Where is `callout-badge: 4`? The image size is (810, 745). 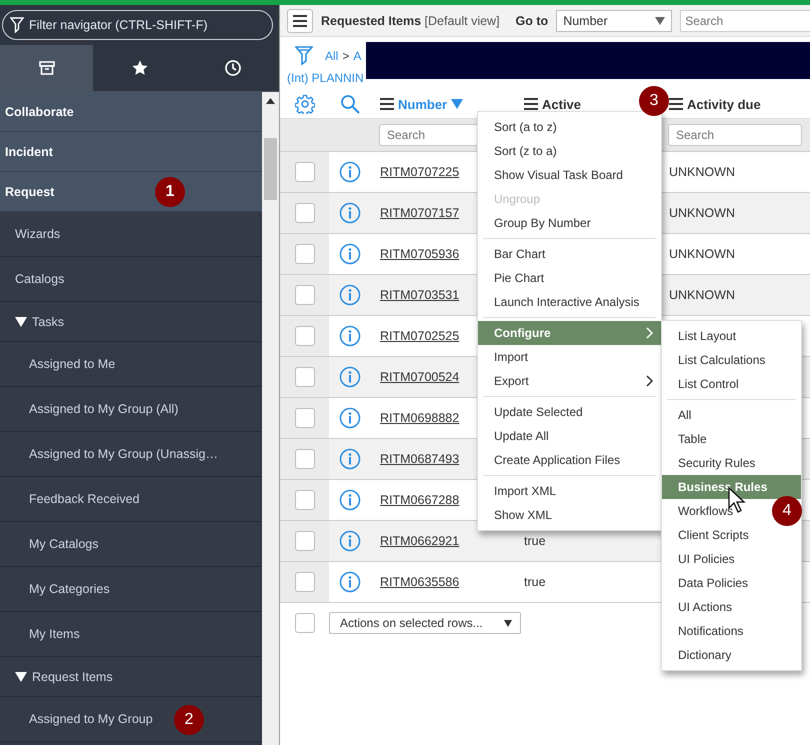
callout-badge: 4 is located at coordinates (787, 511).